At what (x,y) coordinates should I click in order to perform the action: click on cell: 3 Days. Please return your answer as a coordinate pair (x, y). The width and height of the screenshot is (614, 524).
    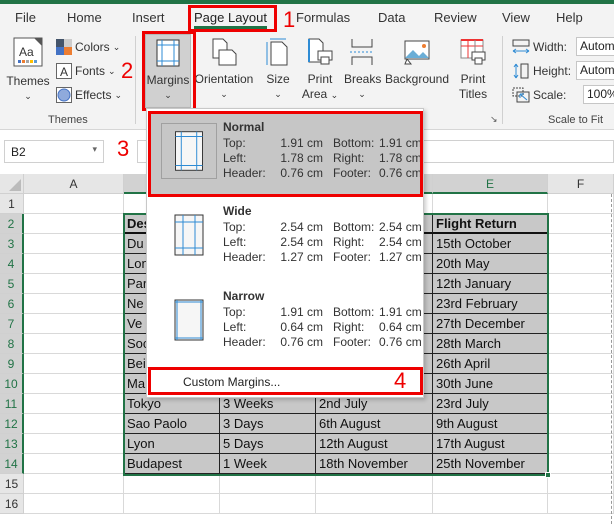
    Looking at the image, I should click on (268, 424).